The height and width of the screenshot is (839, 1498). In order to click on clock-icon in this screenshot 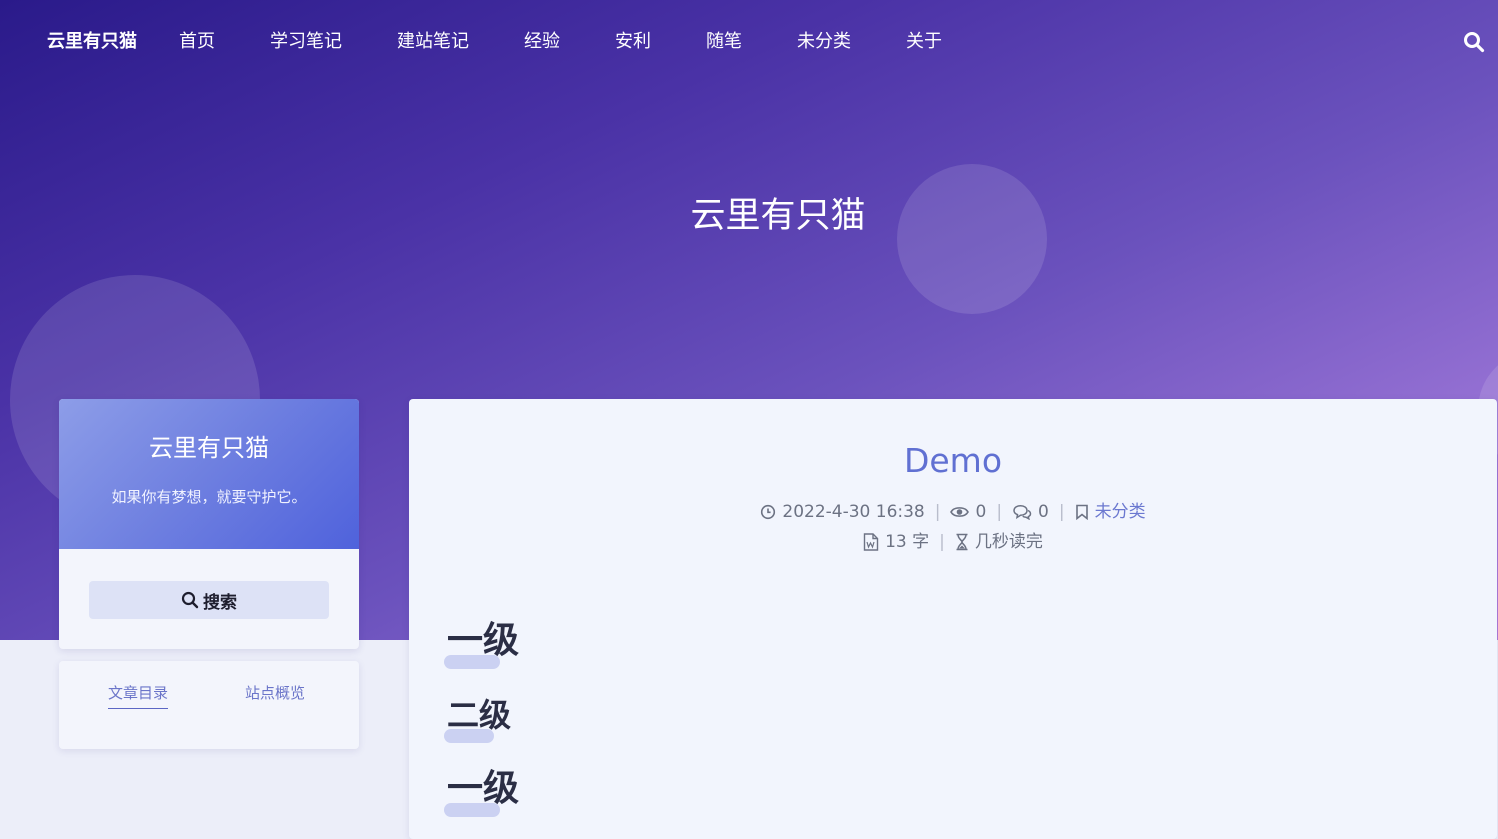, I will do `click(768, 512)`.